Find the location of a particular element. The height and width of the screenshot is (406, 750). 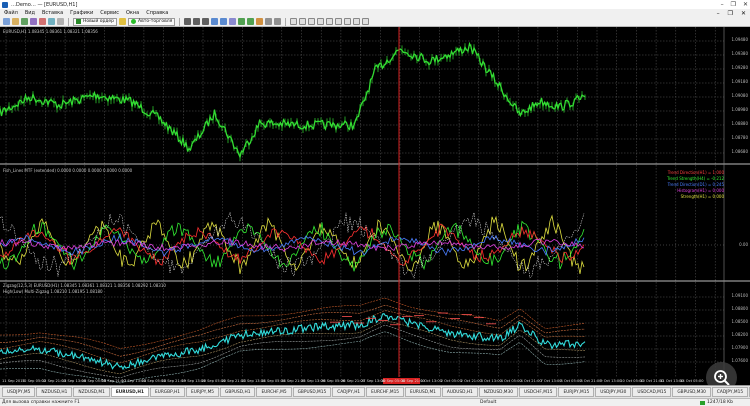

tab-chart: CADJPY,H1 is located at coordinates (349, 392).